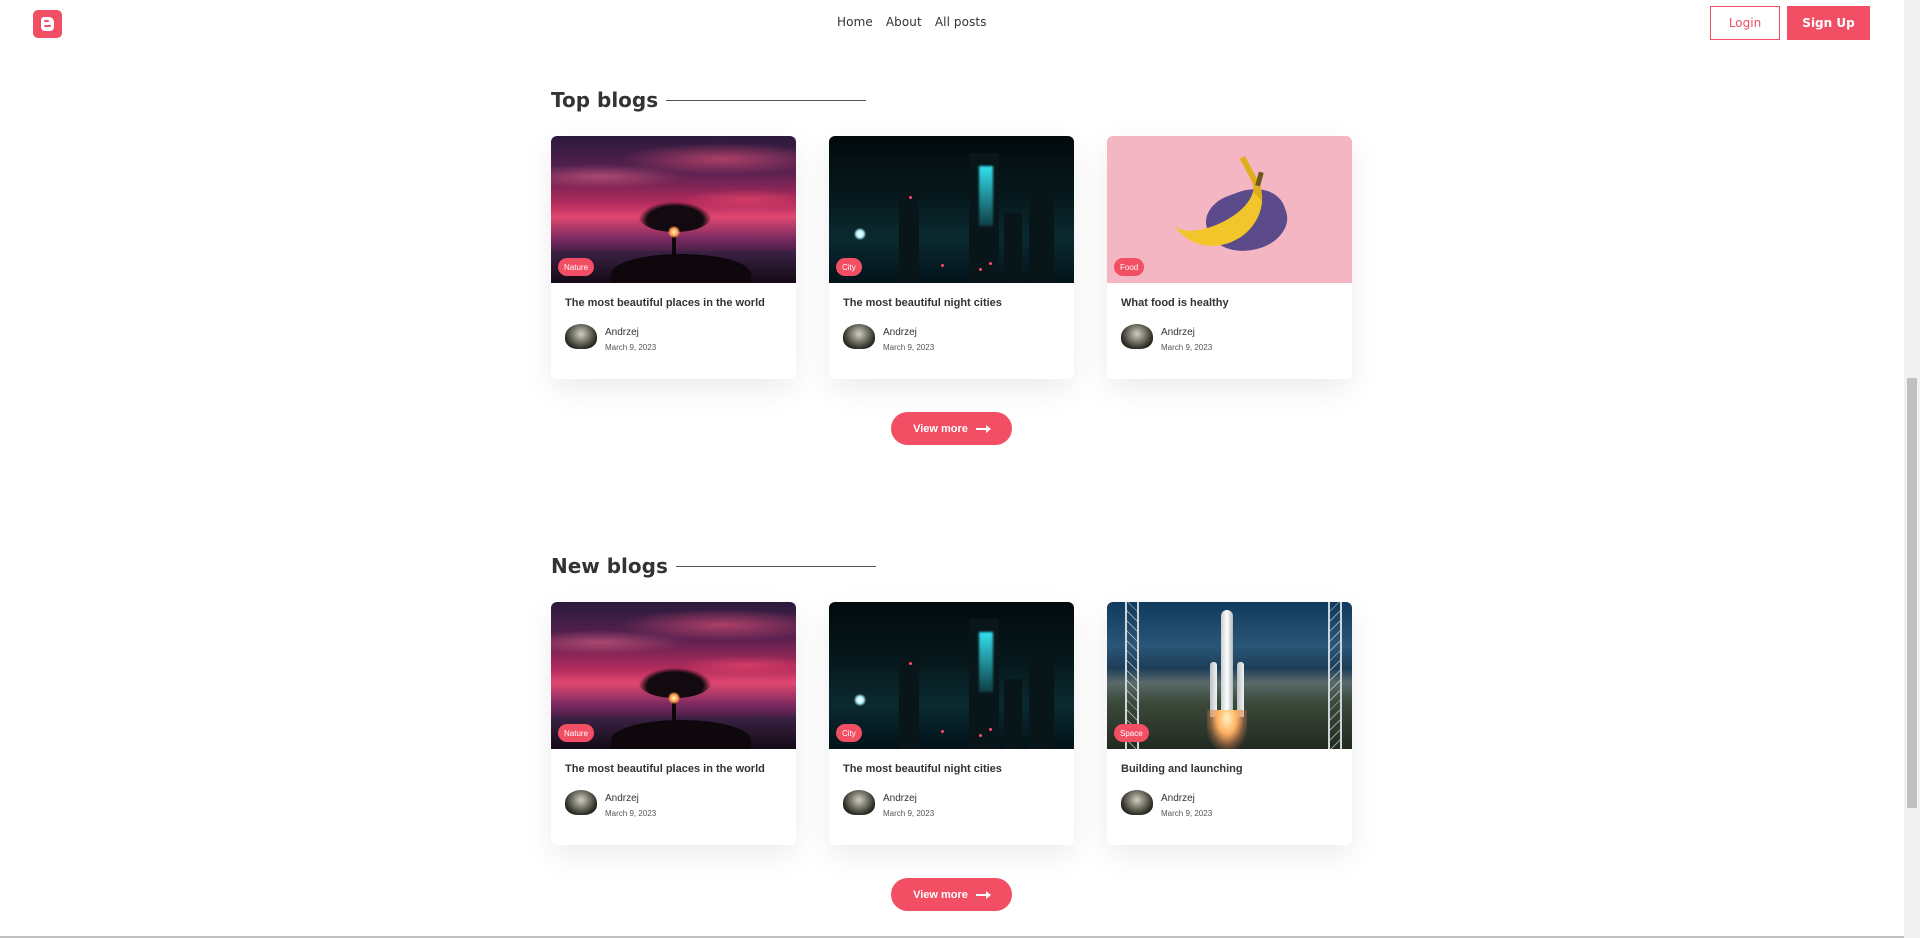 The width and height of the screenshot is (1920, 938). Describe the element at coordinates (1175, 303) in the screenshot. I see `blog-card-title: What food is healthy` at that location.